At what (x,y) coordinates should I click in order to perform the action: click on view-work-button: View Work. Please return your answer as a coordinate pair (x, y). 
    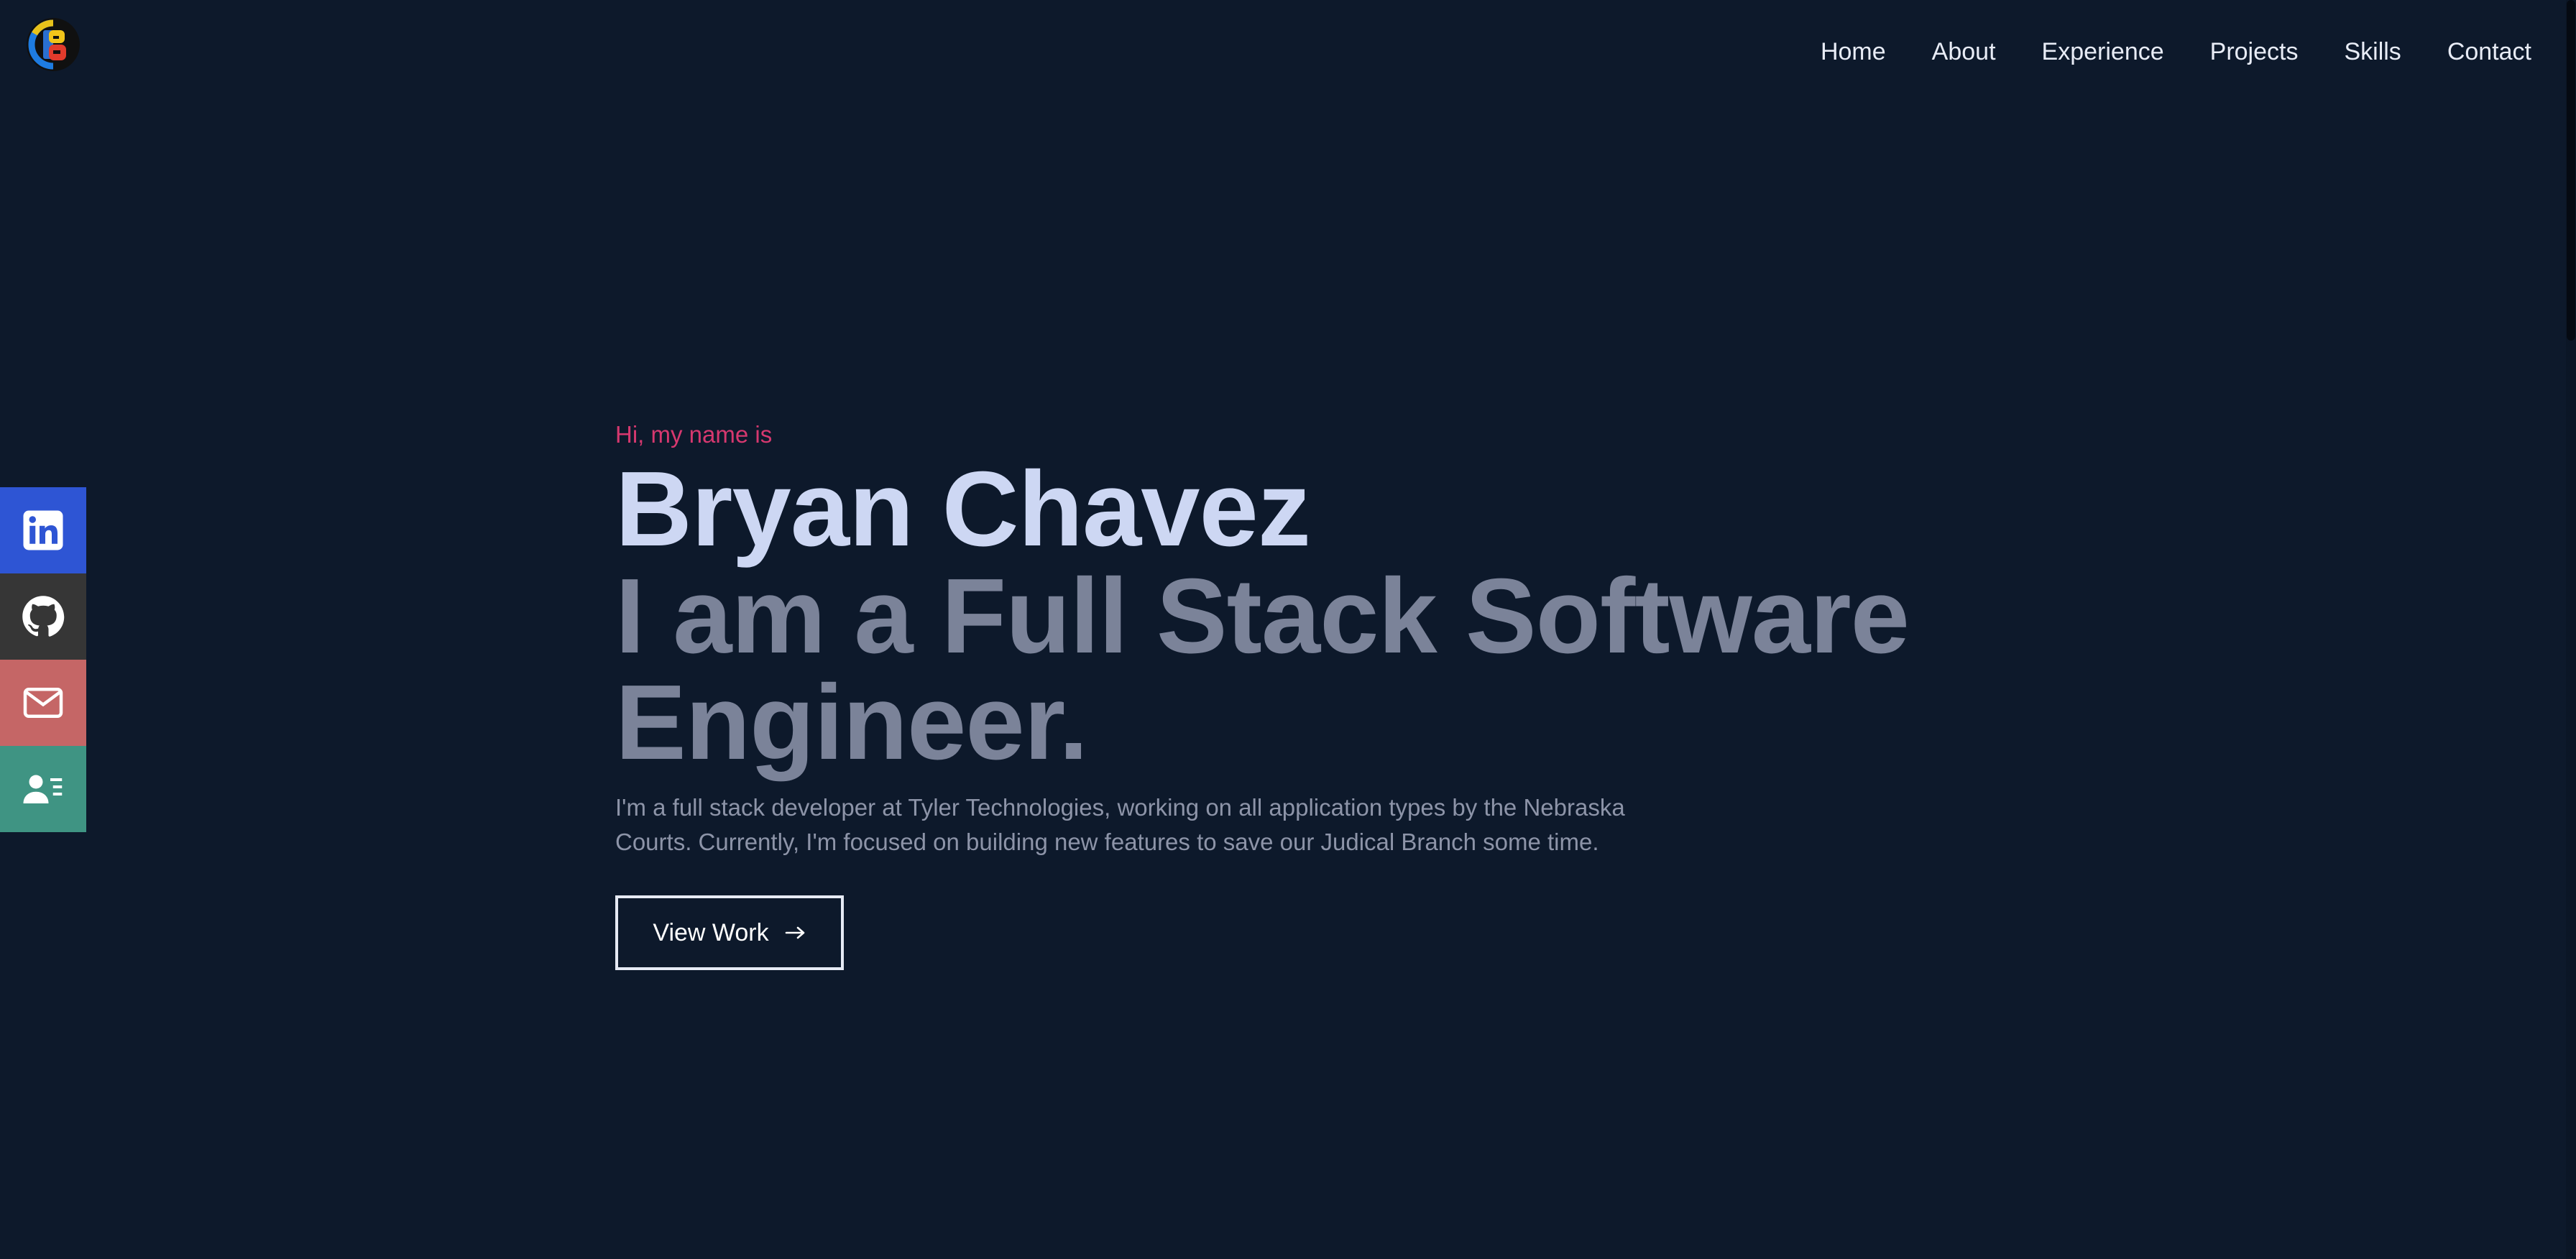
    Looking at the image, I should click on (729, 933).